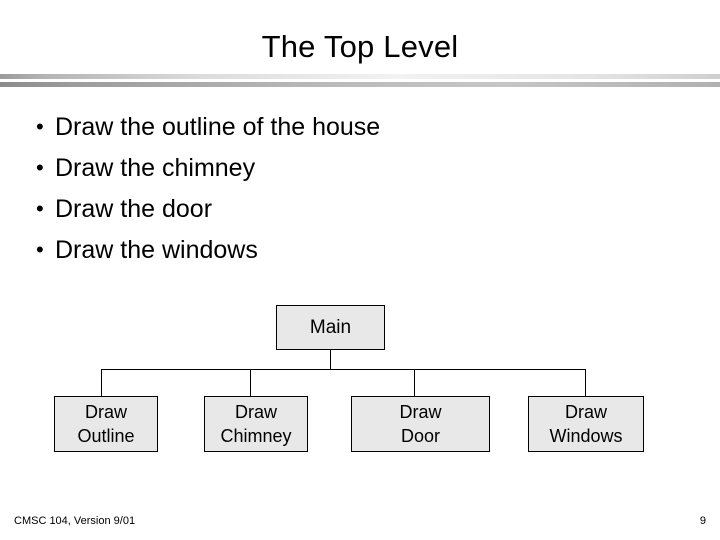  Describe the element at coordinates (106, 436) in the screenshot. I see `diagram-node-label-line2: Outline` at that location.